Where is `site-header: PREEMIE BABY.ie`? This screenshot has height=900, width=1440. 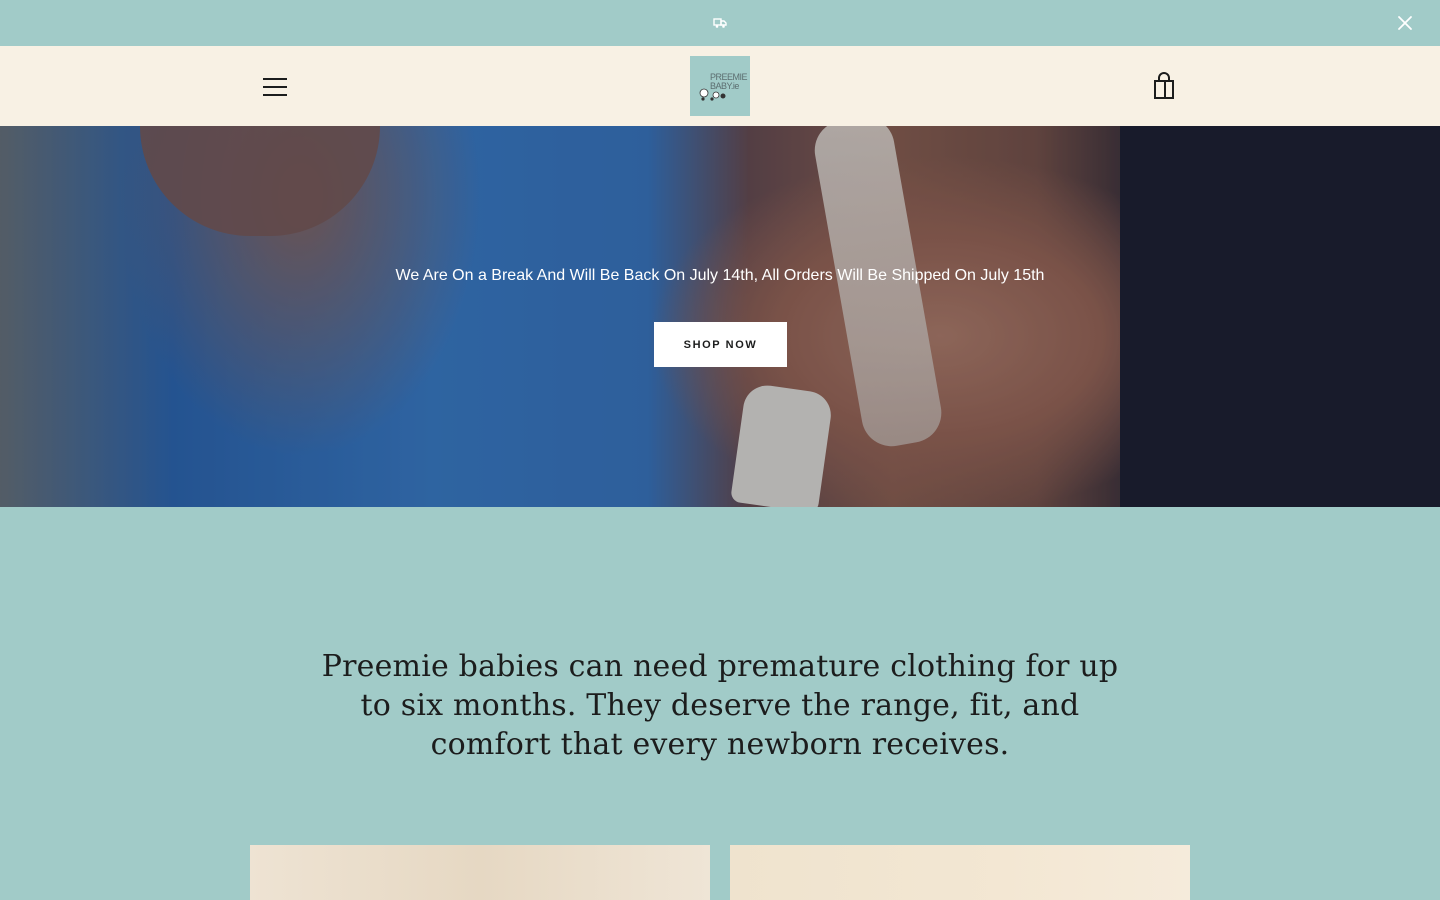
site-header: PREEMIE BABY.ie is located at coordinates (720, 86).